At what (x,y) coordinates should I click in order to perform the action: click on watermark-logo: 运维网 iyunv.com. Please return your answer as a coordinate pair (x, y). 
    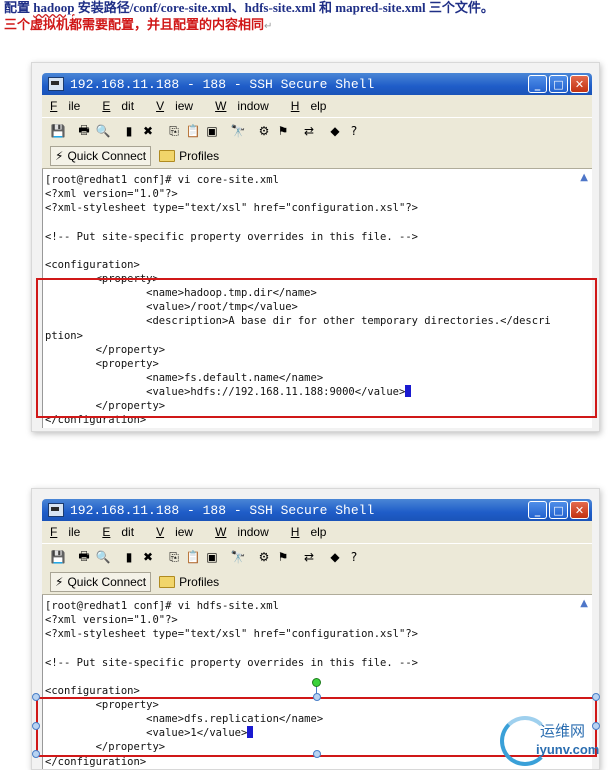
    Looking at the image, I should click on (550, 740).